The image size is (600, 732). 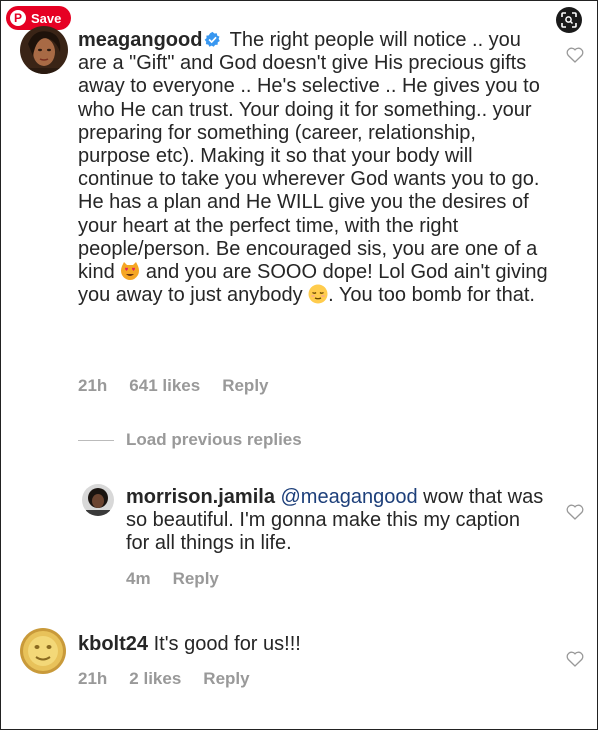 I want to click on comment-username: kbolt24, so click(x=113, y=644).